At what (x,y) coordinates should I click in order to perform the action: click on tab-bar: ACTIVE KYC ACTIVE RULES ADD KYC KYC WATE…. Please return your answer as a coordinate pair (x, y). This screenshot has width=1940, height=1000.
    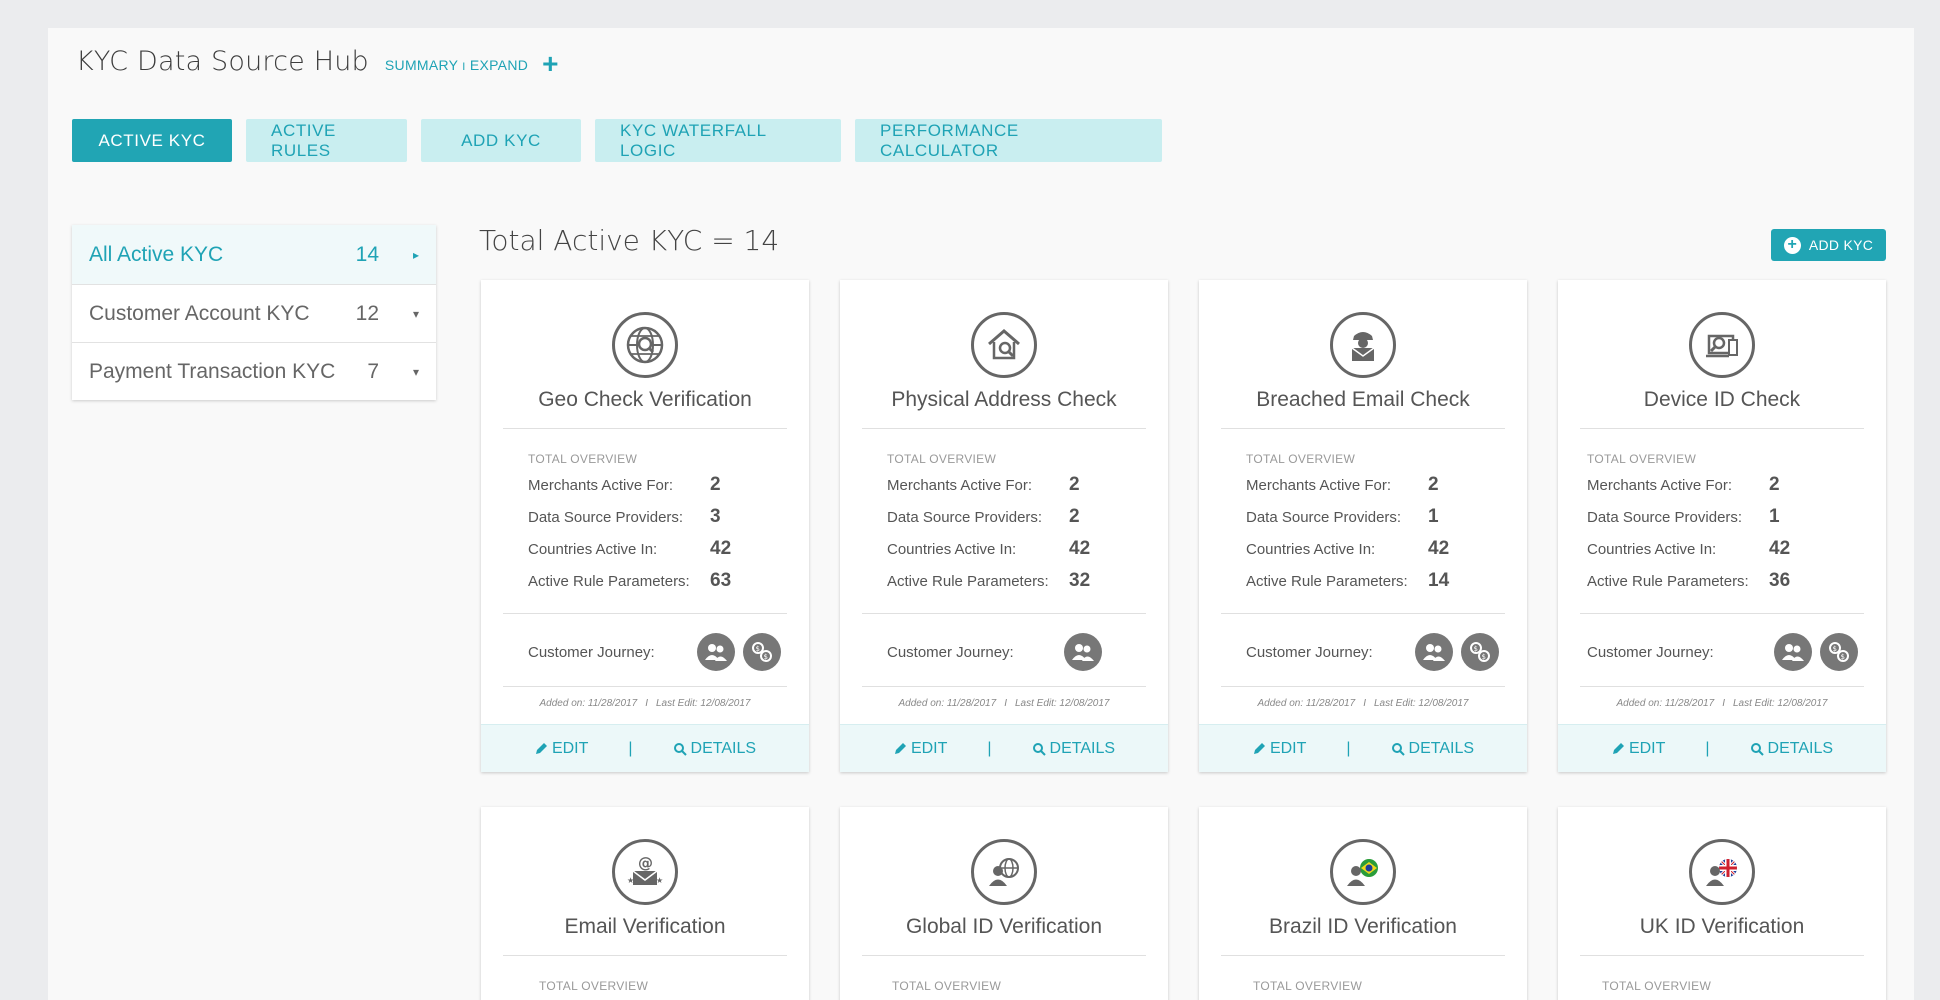
    Looking at the image, I should click on (617, 140).